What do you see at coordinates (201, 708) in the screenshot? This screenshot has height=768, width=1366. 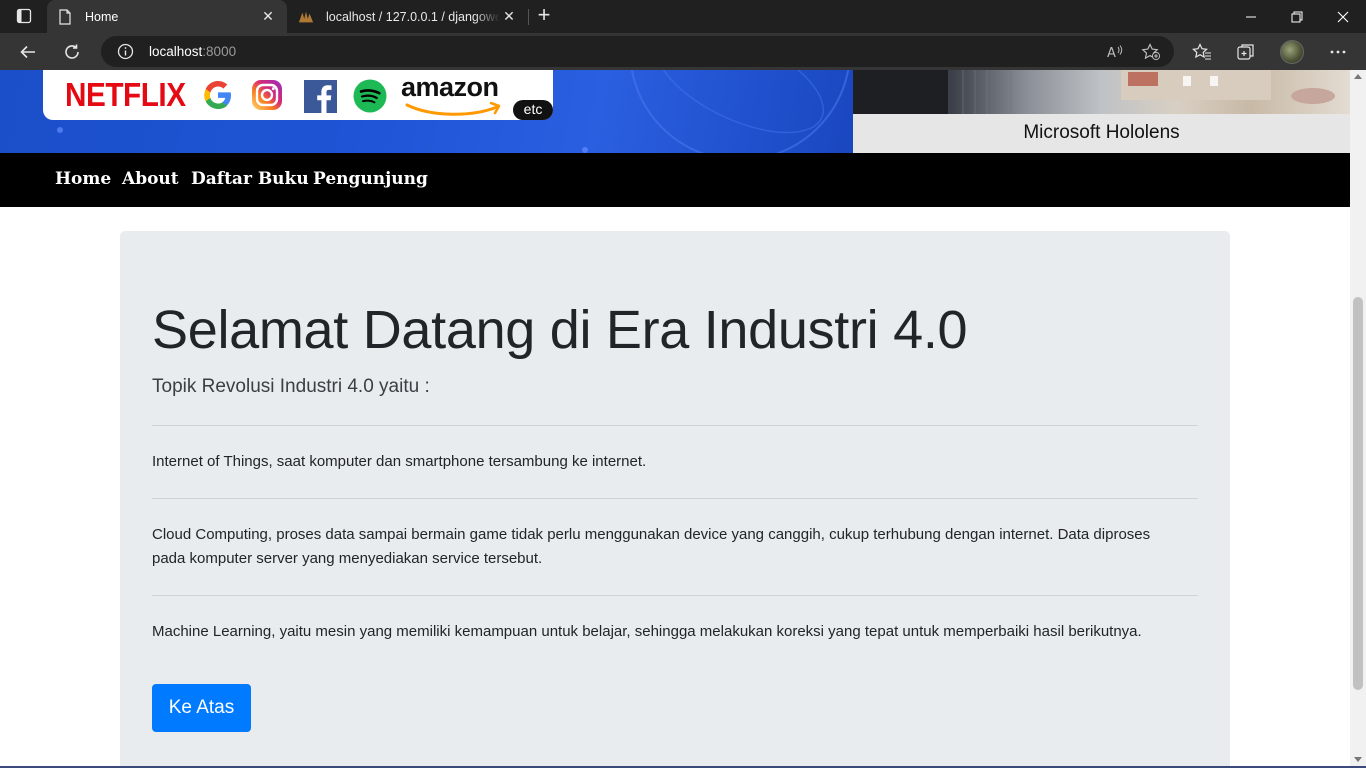 I see `back-to-top-button: Ke Atas` at bounding box center [201, 708].